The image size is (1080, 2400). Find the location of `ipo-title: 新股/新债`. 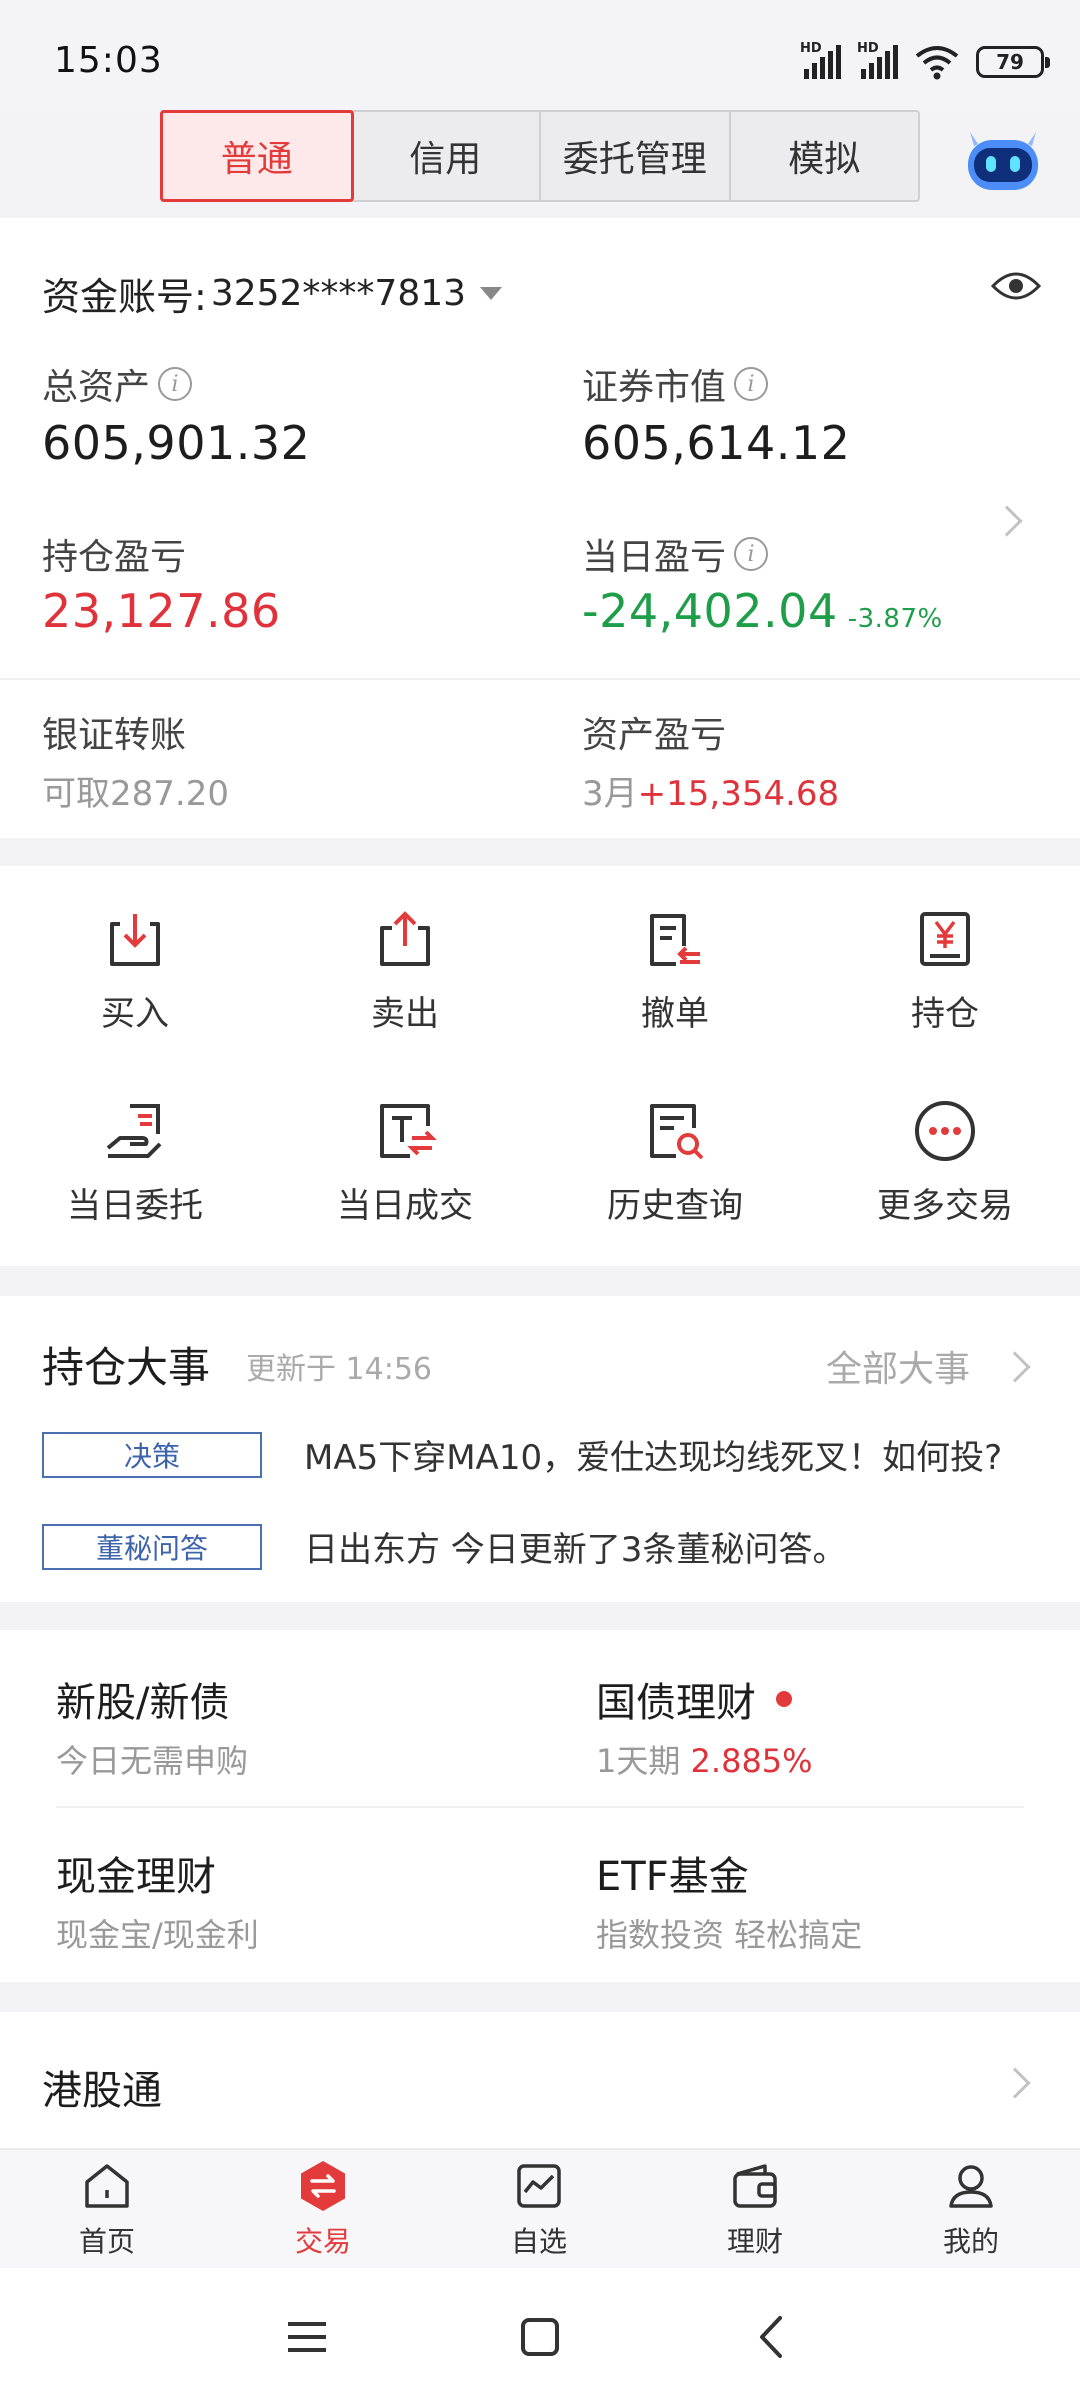

ipo-title: 新股/新债 is located at coordinates (143, 1703).